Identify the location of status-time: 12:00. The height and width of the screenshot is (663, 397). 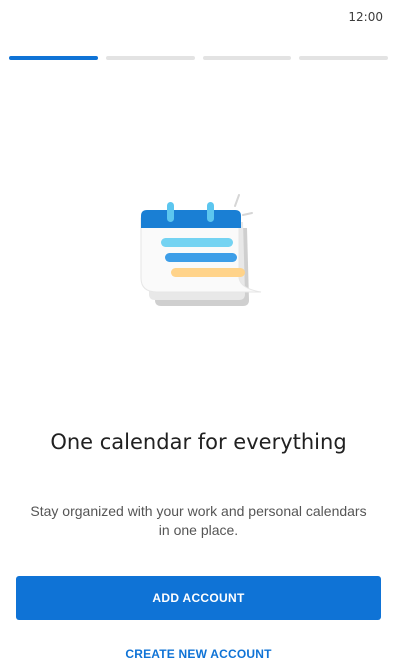
(365, 17).